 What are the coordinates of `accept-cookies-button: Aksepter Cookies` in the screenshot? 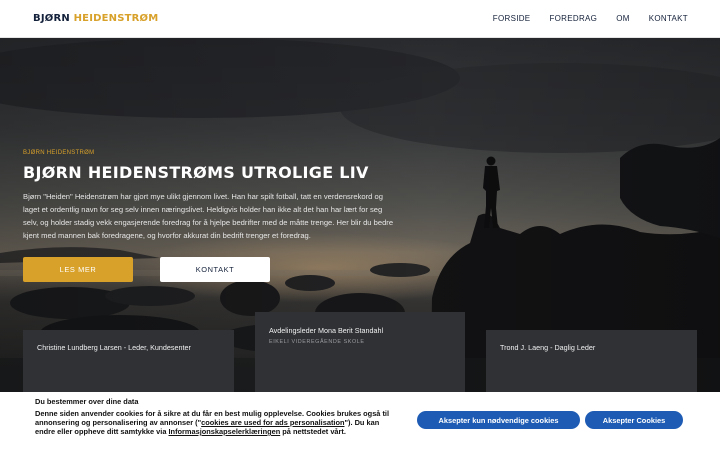 It's located at (634, 420).